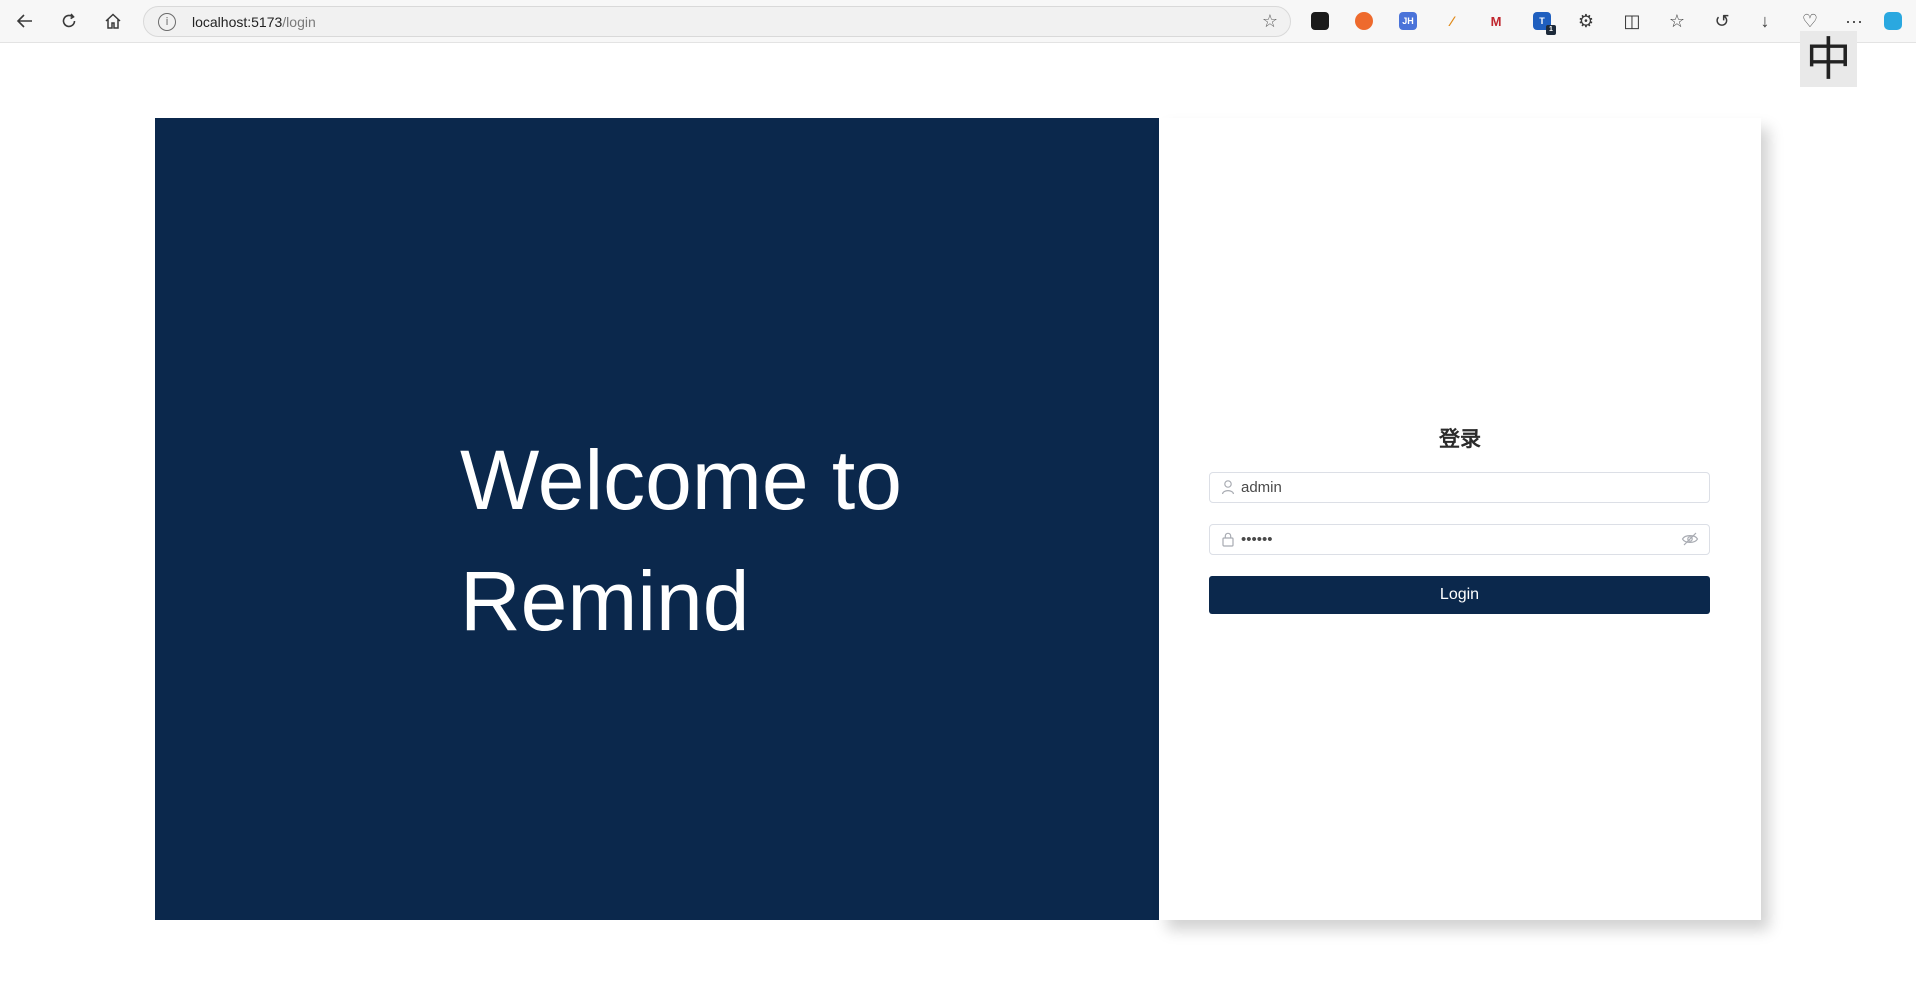 The image size is (1916, 999). What do you see at coordinates (1364, 21) in the screenshot?
I see `extension-orange-icon` at bounding box center [1364, 21].